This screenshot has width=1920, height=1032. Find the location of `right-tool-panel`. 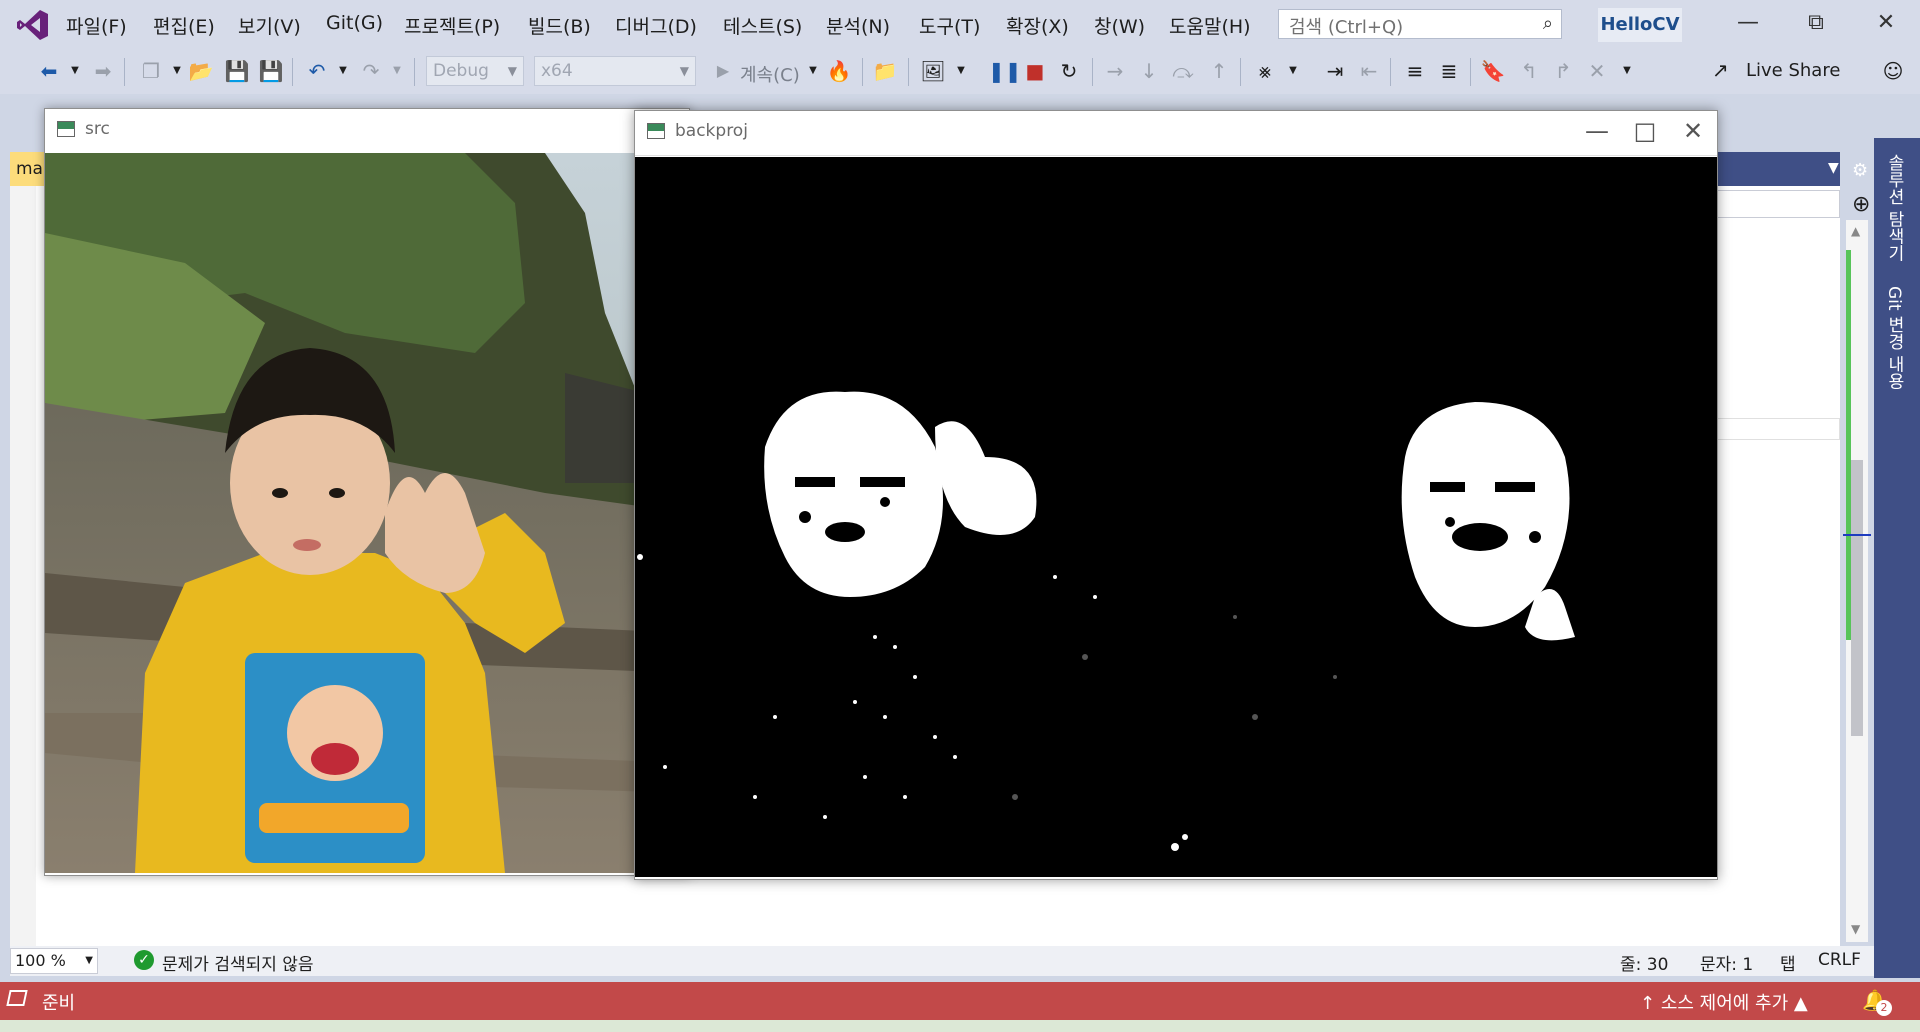

right-tool-panel is located at coordinates (1897, 558).